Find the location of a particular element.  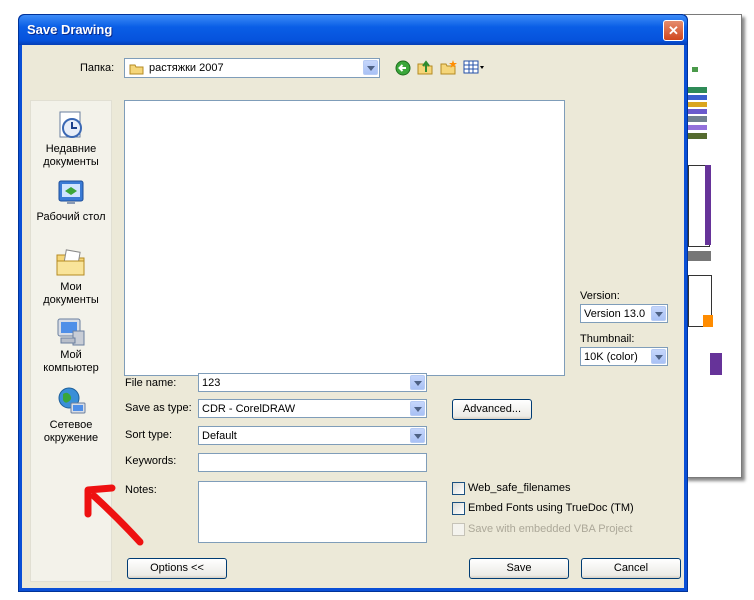

folder-icon is located at coordinates (136, 69).